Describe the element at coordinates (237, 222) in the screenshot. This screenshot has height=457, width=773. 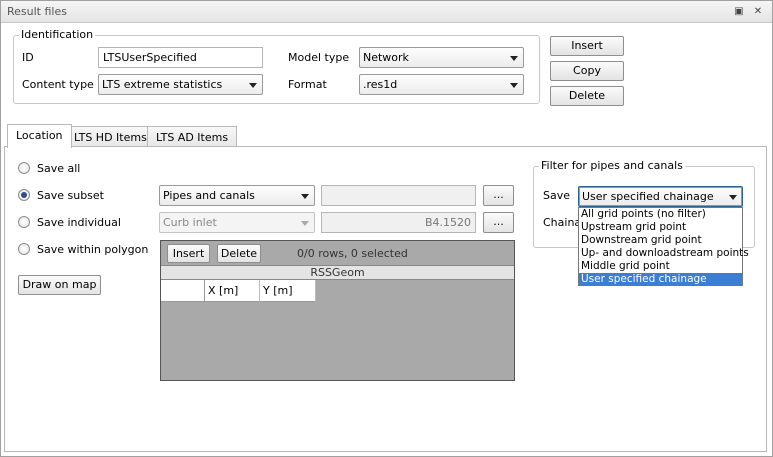
I see `individual-type-select: Curb inlet` at that location.